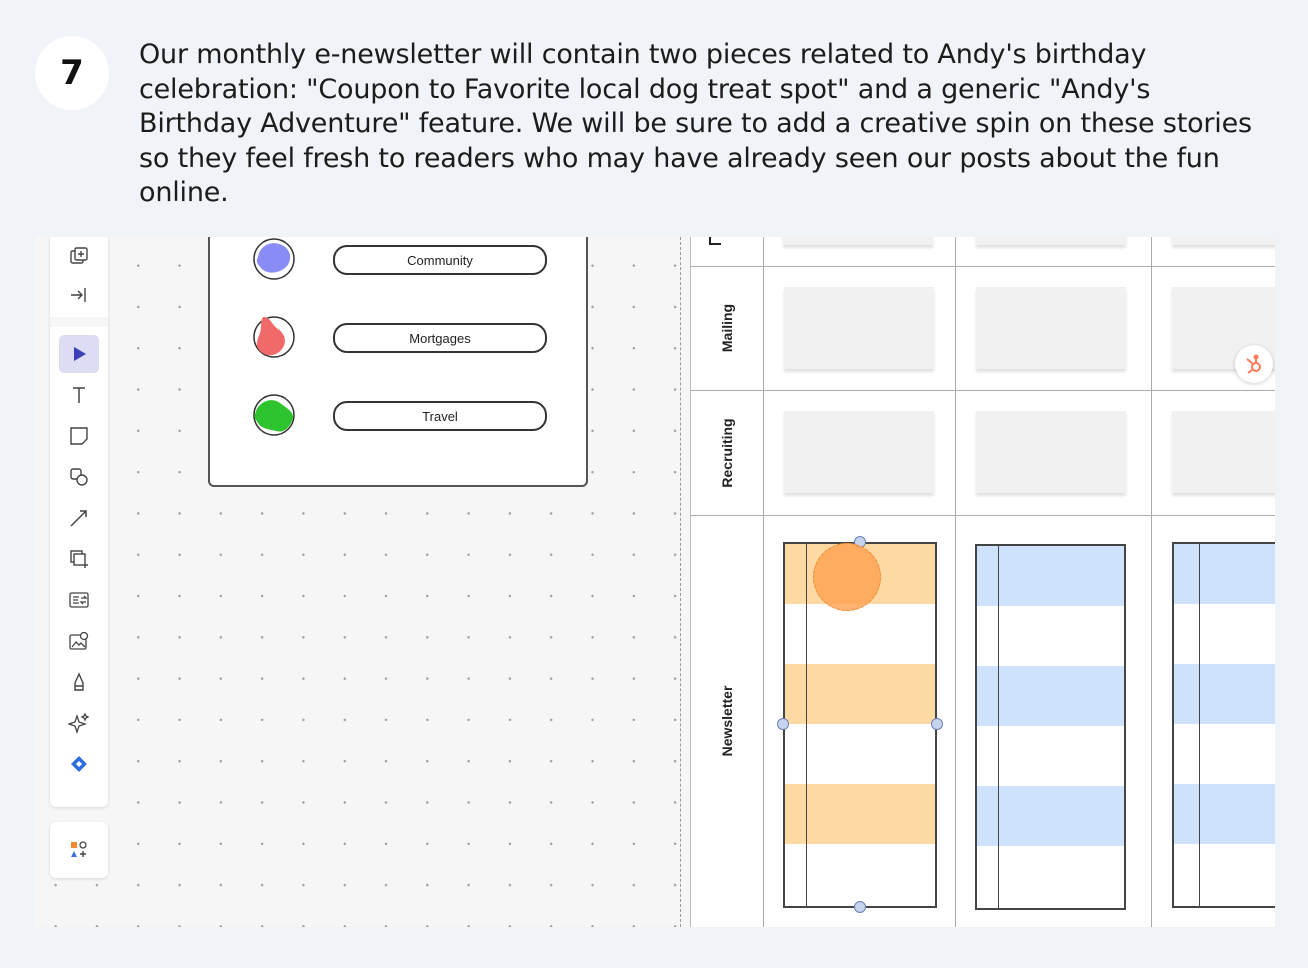  What do you see at coordinates (79, 600) in the screenshot?
I see `data-link-icon` at bounding box center [79, 600].